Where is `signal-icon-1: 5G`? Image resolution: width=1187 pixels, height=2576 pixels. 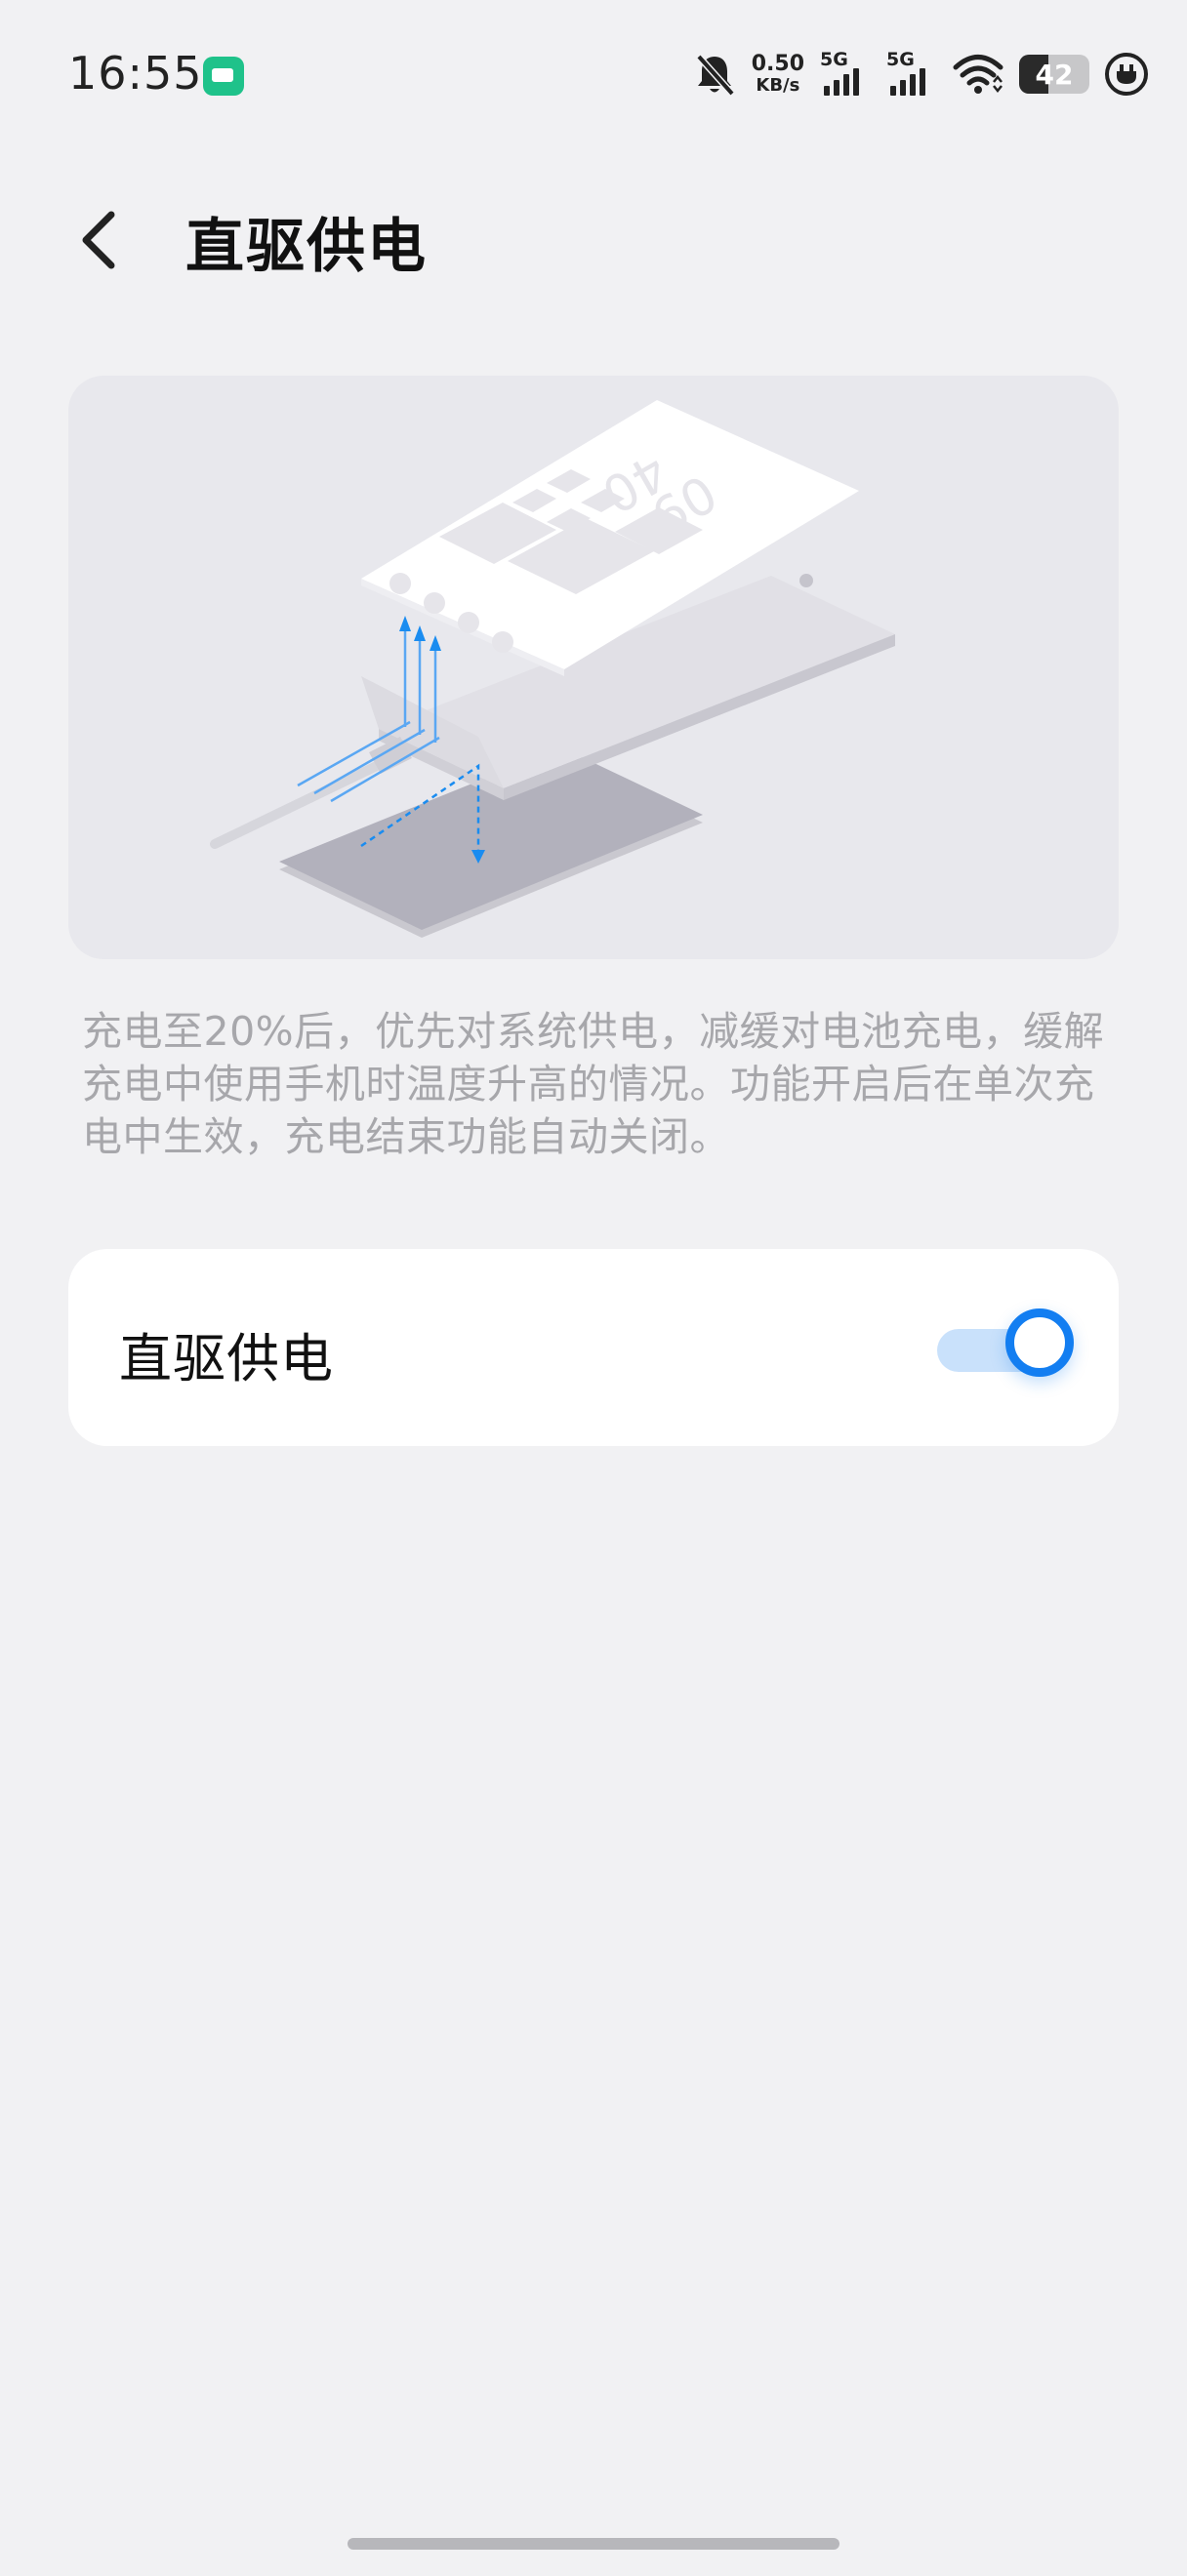
signal-icon-1: 5G is located at coordinates (845, 74).